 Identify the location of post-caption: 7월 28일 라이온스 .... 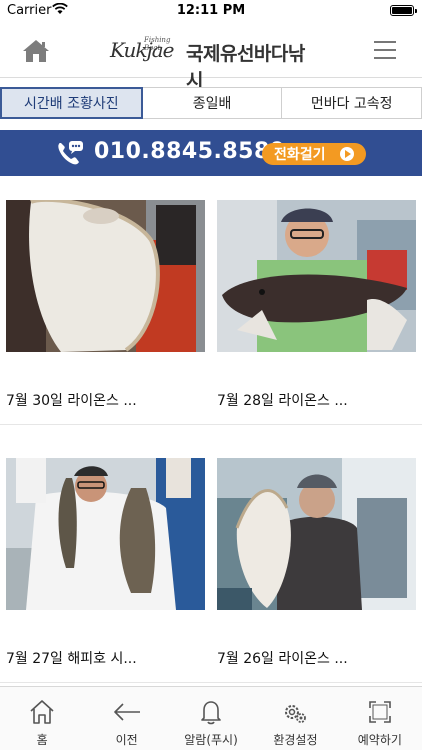
(282, 400).